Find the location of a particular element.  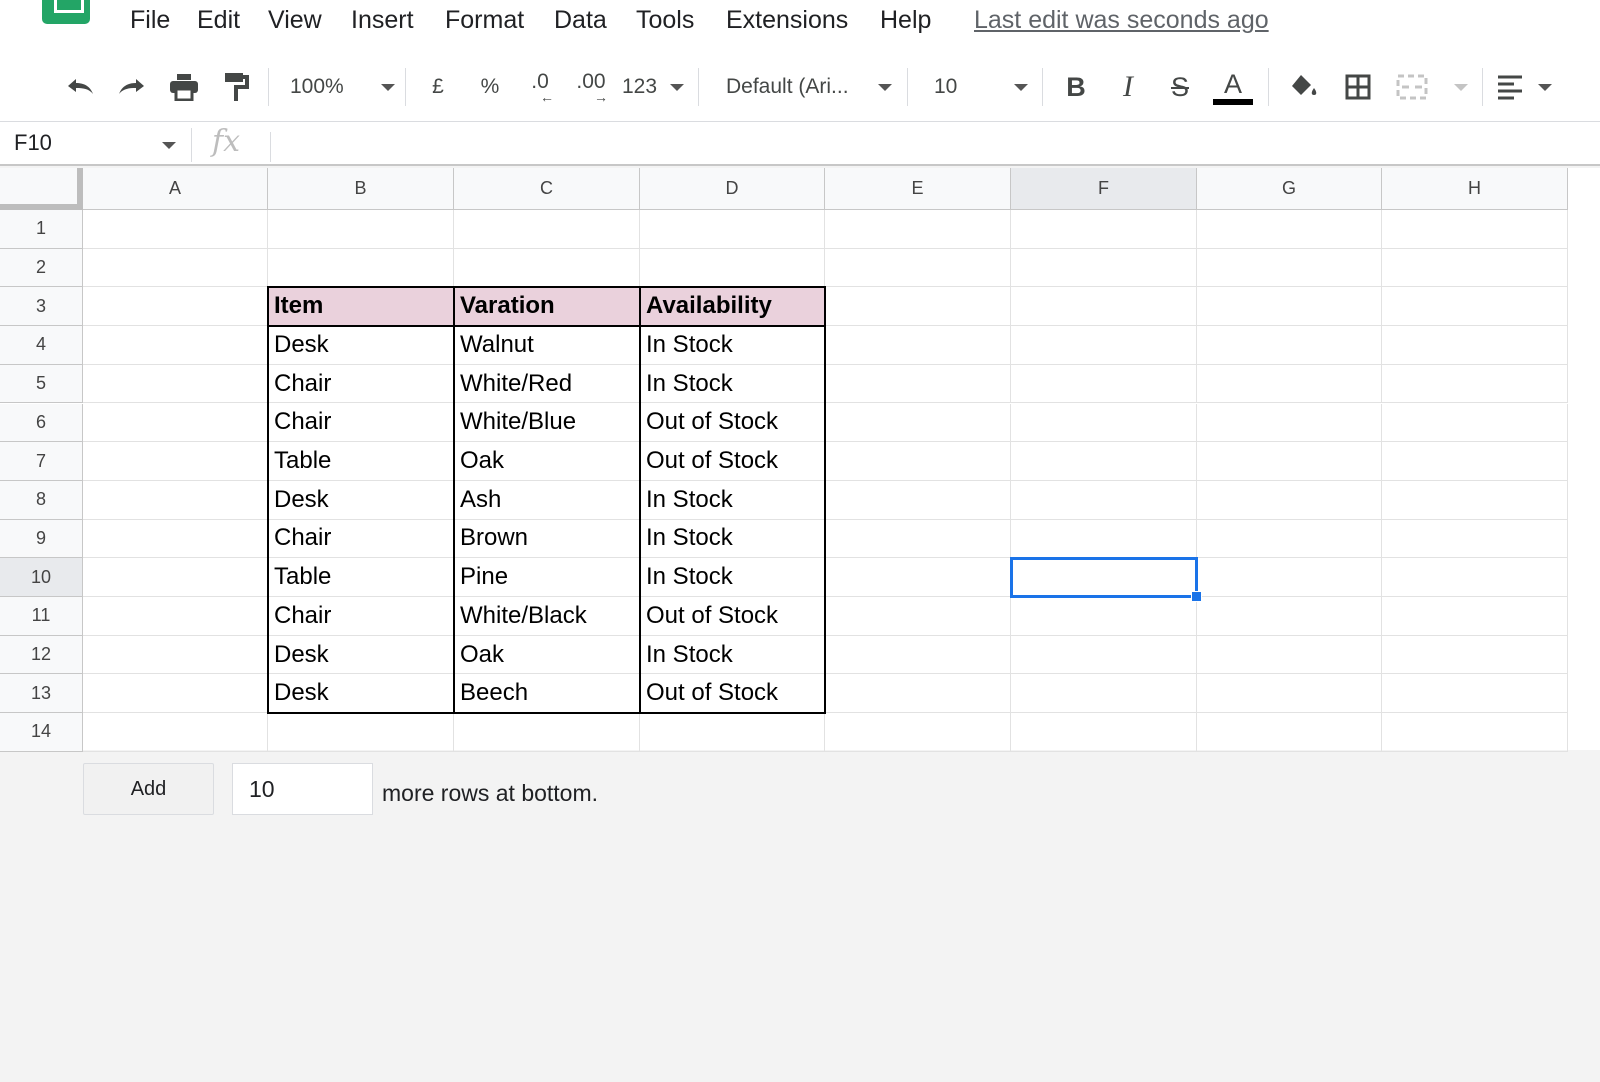

more-formats-select: 123 is located at coordinates (653, 87).